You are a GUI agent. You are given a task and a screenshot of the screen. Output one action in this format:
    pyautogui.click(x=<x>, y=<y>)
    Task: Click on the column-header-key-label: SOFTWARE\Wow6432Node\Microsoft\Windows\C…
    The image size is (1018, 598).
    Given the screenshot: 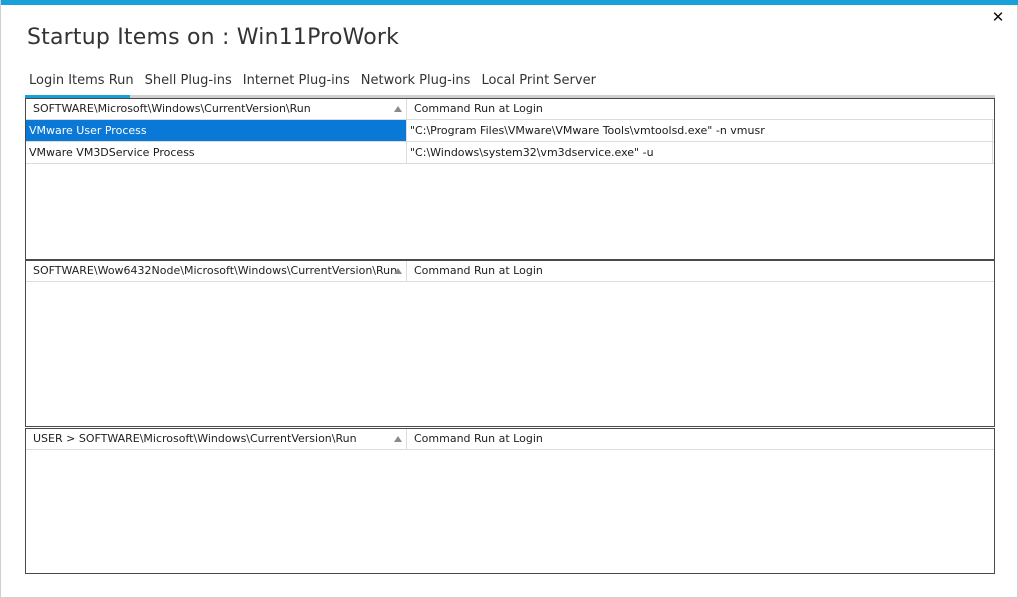 What is the action you would take?
    pyautogui.click(x=215, y=270)
    